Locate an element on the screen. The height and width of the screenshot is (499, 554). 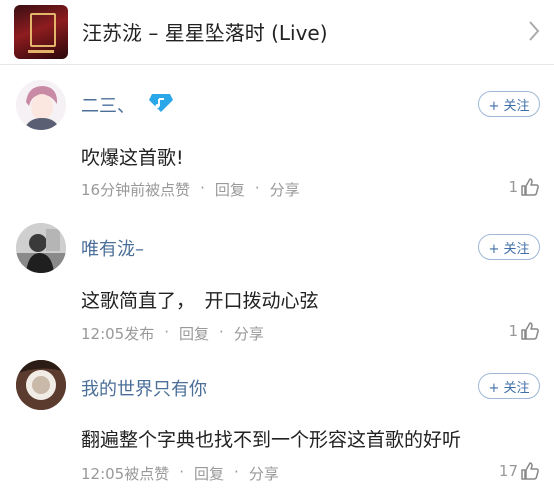
song-title: 汪苏泷 – 星星坠落时 (Live) is located at coordinates (205, 33).